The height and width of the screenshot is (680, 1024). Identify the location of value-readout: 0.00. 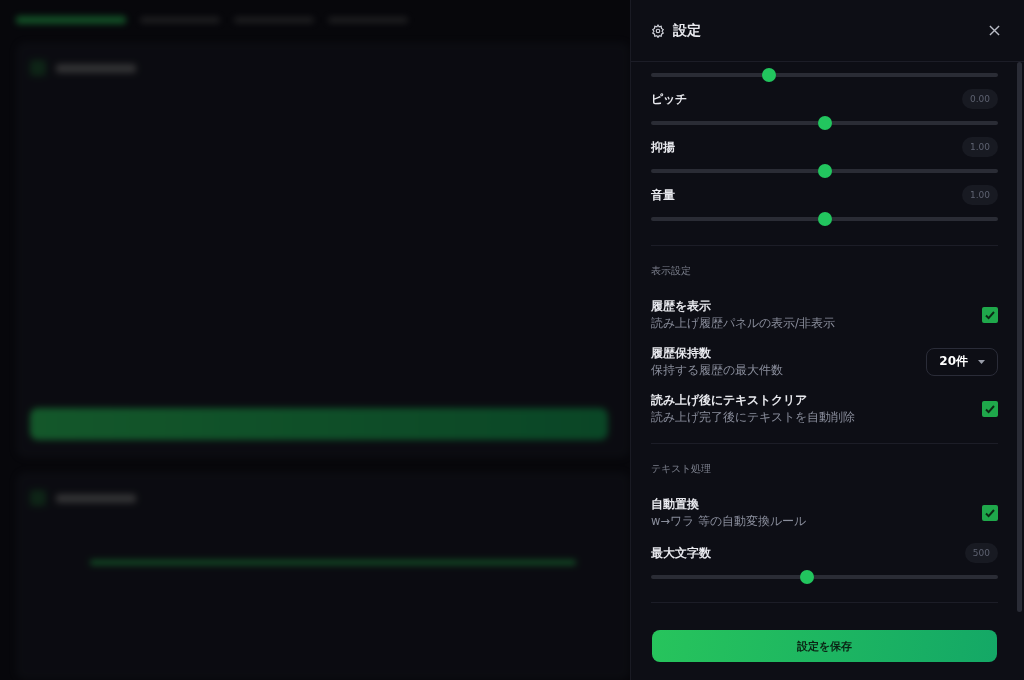
(979, 99).